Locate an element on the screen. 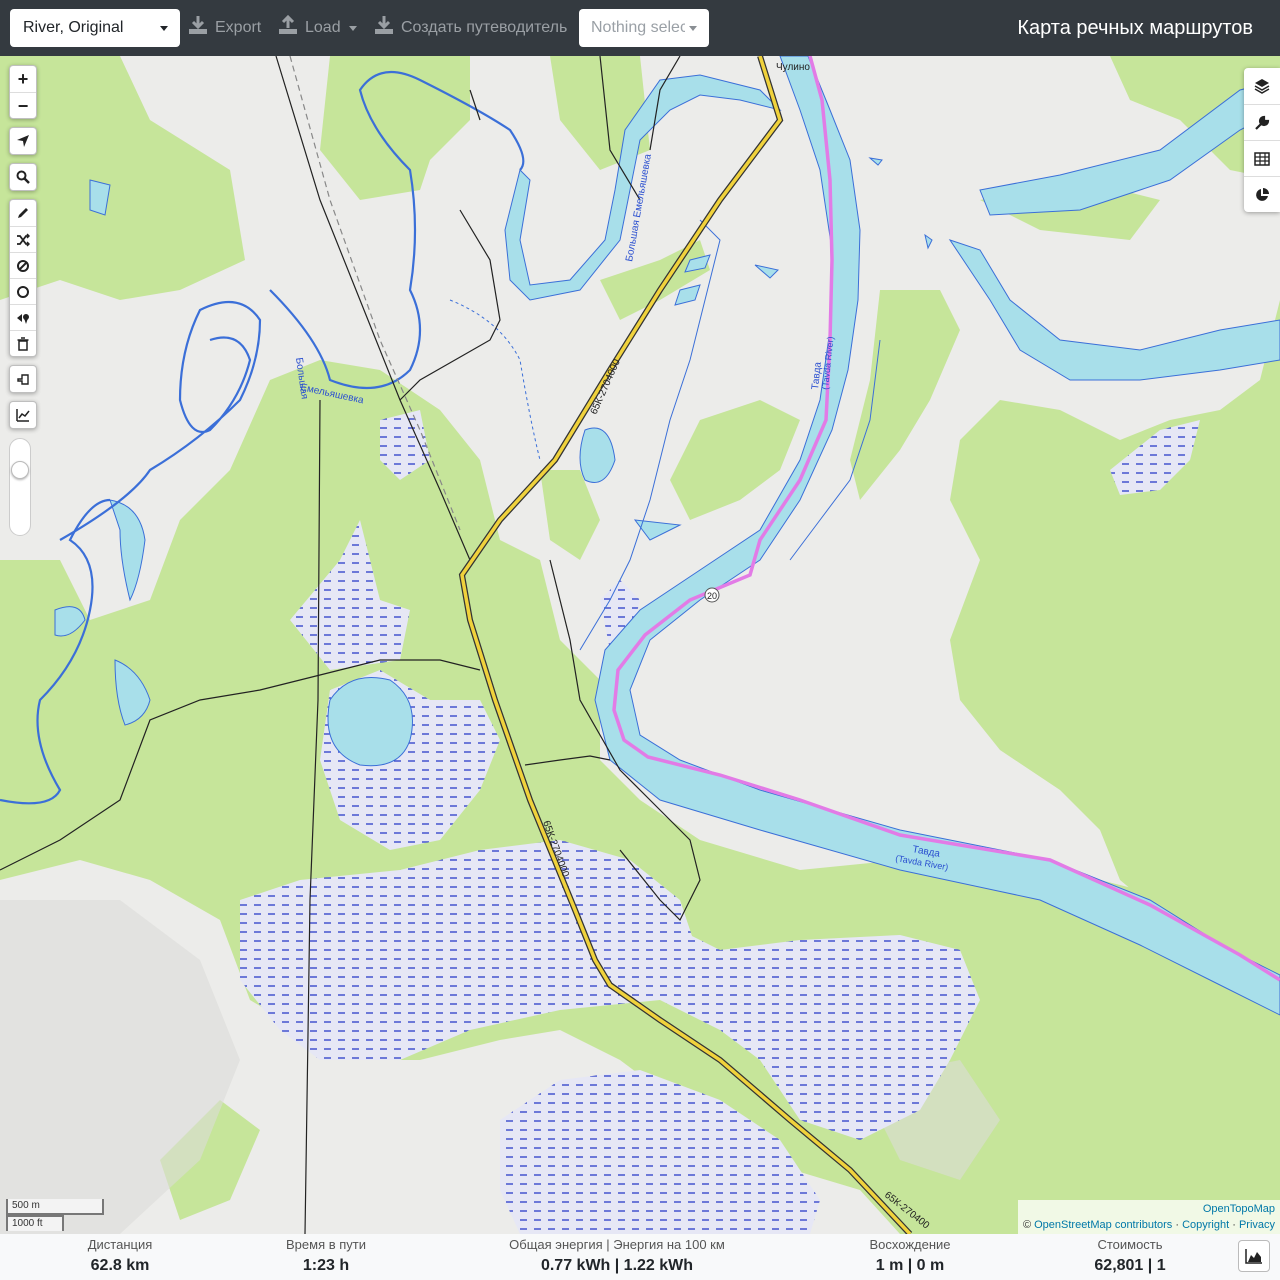  app-title: Карта речных маршрутов is located at coordinates (1135, 28).